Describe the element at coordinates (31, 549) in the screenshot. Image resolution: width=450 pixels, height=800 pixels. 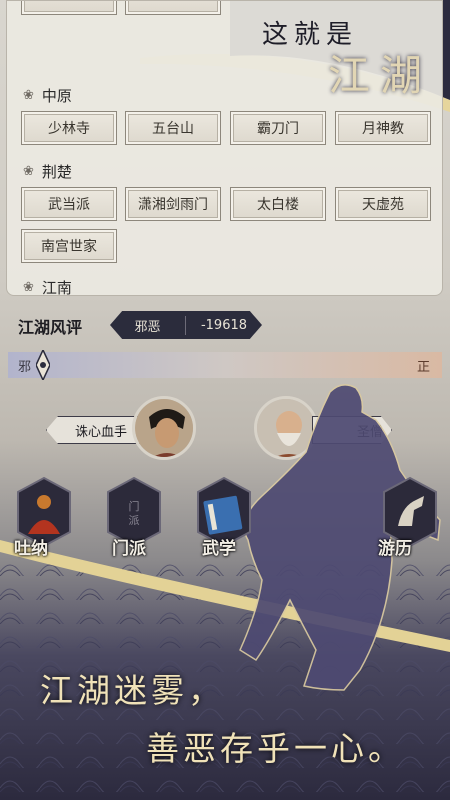
I see `menu-label-meditation: 吐纳` at that location.